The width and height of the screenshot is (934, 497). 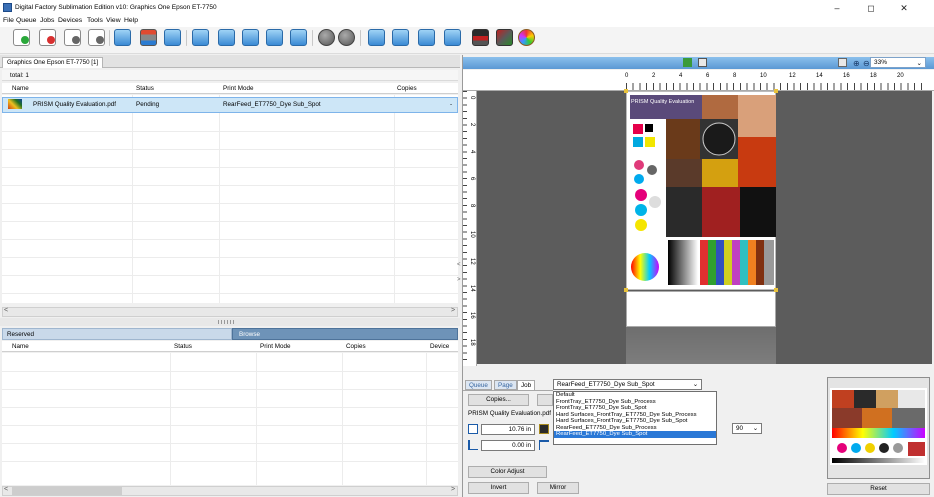 What do you see at coordinates (505, 385) in the screenshot?
I see `tab-page: Page` at bounding box center [505, 385].